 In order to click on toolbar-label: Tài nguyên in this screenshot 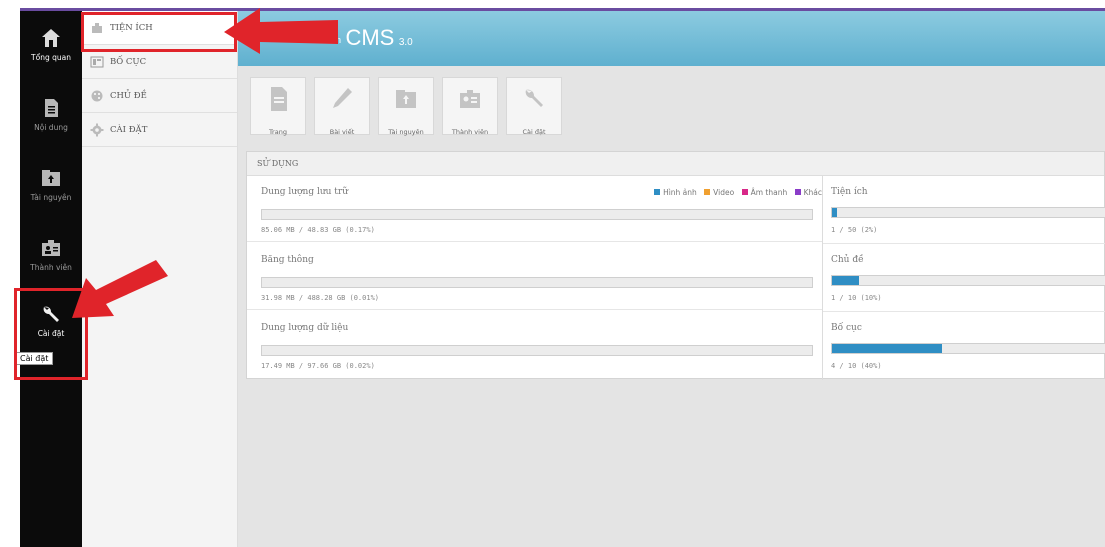, I will do `click(406, 132)`.